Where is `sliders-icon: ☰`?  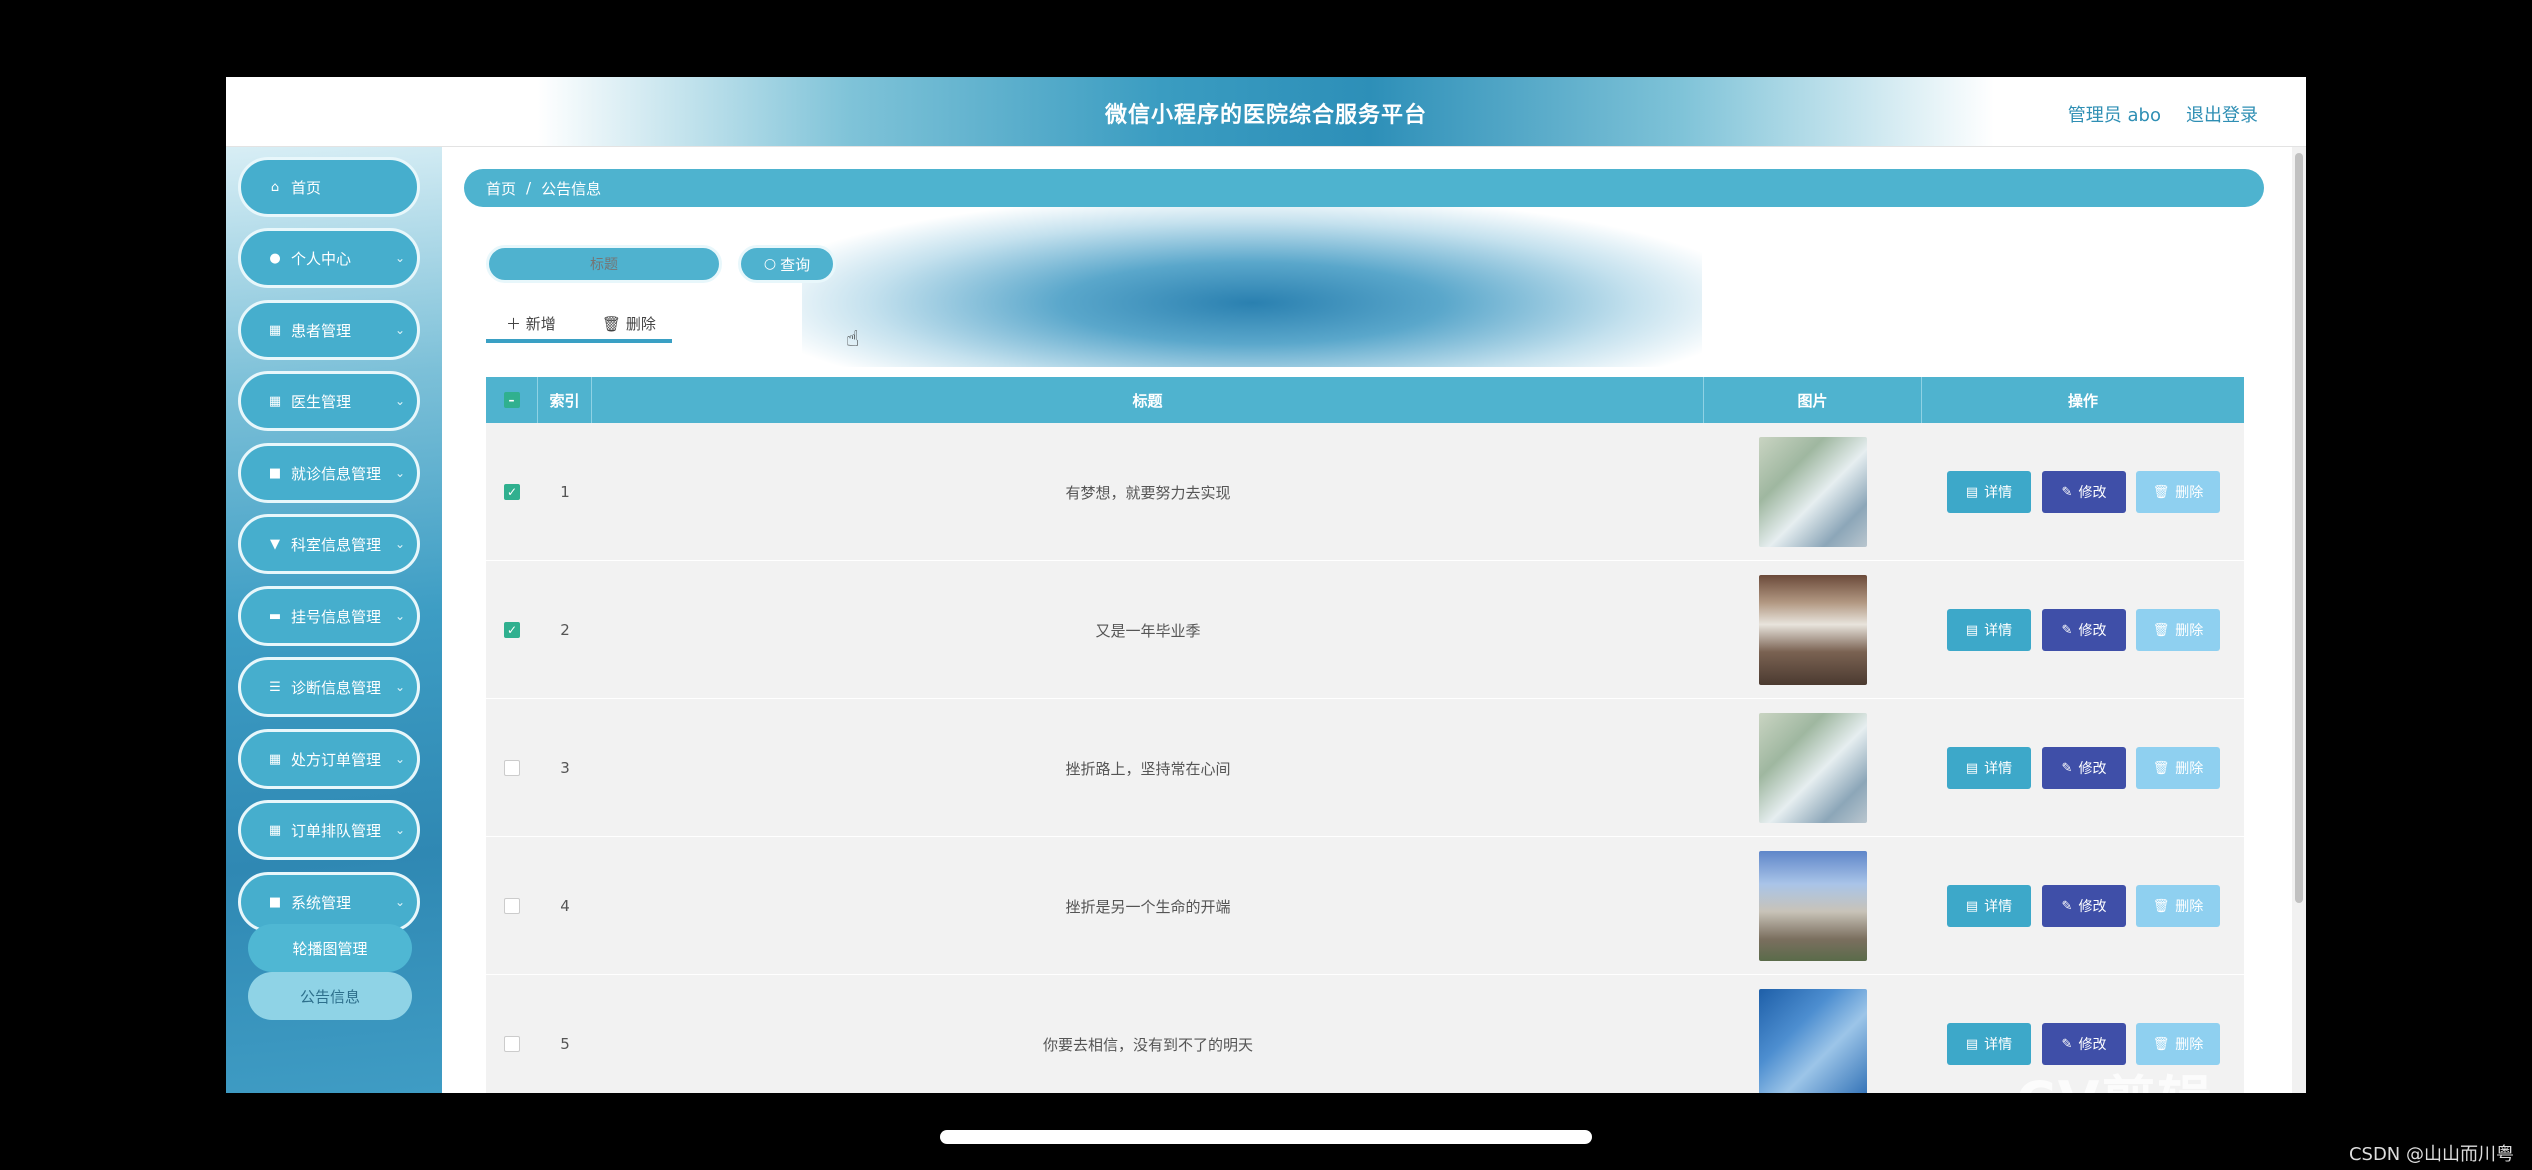 sliders-icon: ☰ is located at coordinates (275, 687).